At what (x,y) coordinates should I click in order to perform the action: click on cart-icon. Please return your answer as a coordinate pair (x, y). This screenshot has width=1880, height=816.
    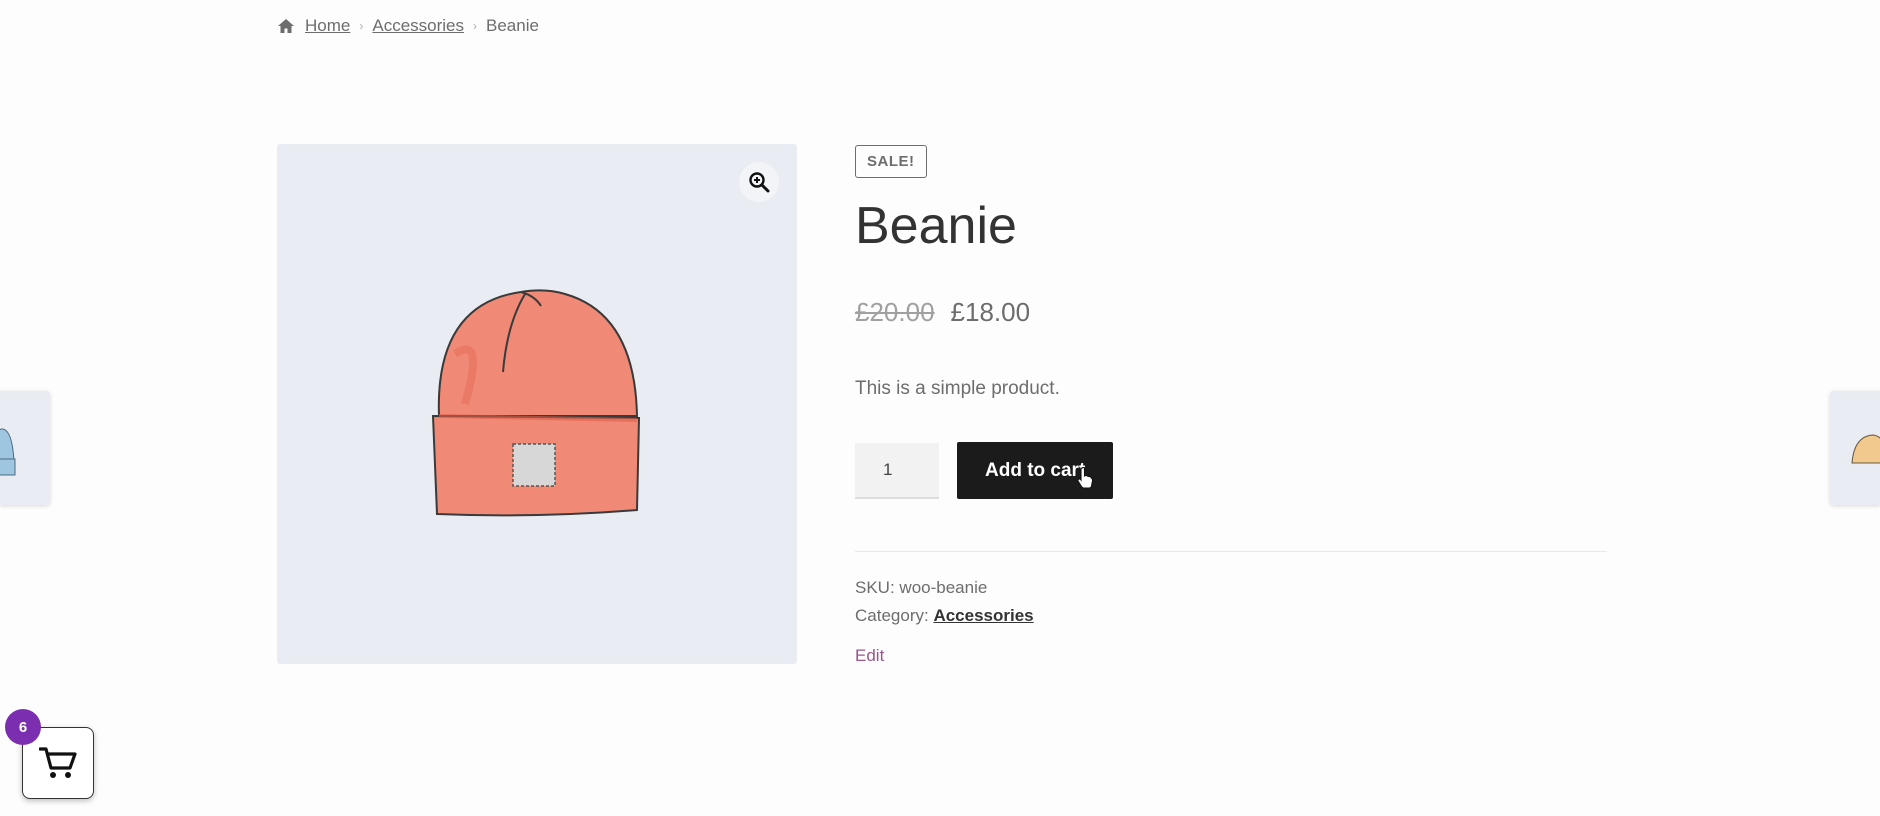
    Looking at the image, I should click on (58, 762).